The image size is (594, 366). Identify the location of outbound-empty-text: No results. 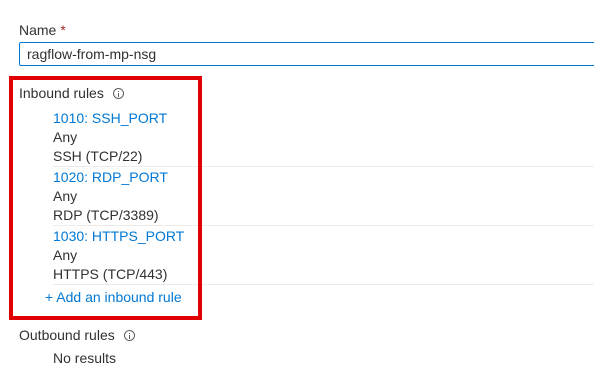
(85, 358).